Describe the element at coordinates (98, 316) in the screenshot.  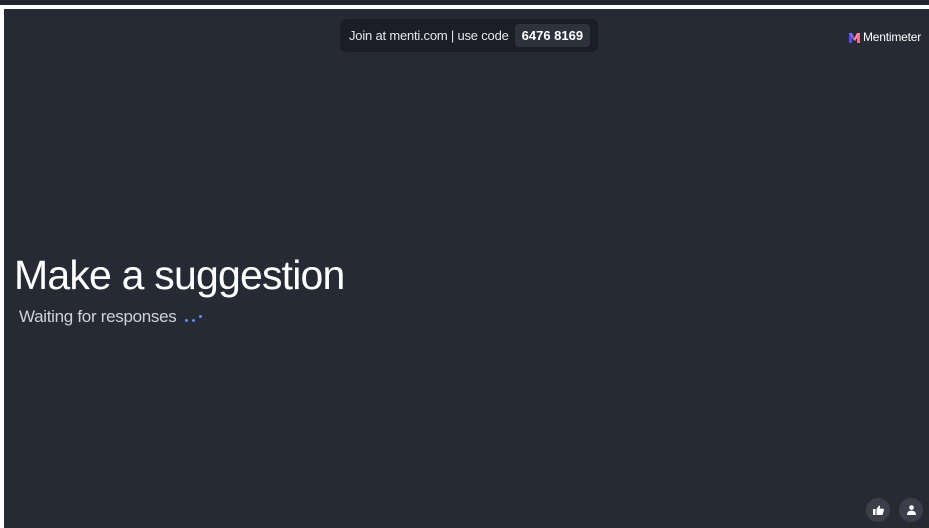
I see `waiting-status-text: Waiting for responses` at that location.